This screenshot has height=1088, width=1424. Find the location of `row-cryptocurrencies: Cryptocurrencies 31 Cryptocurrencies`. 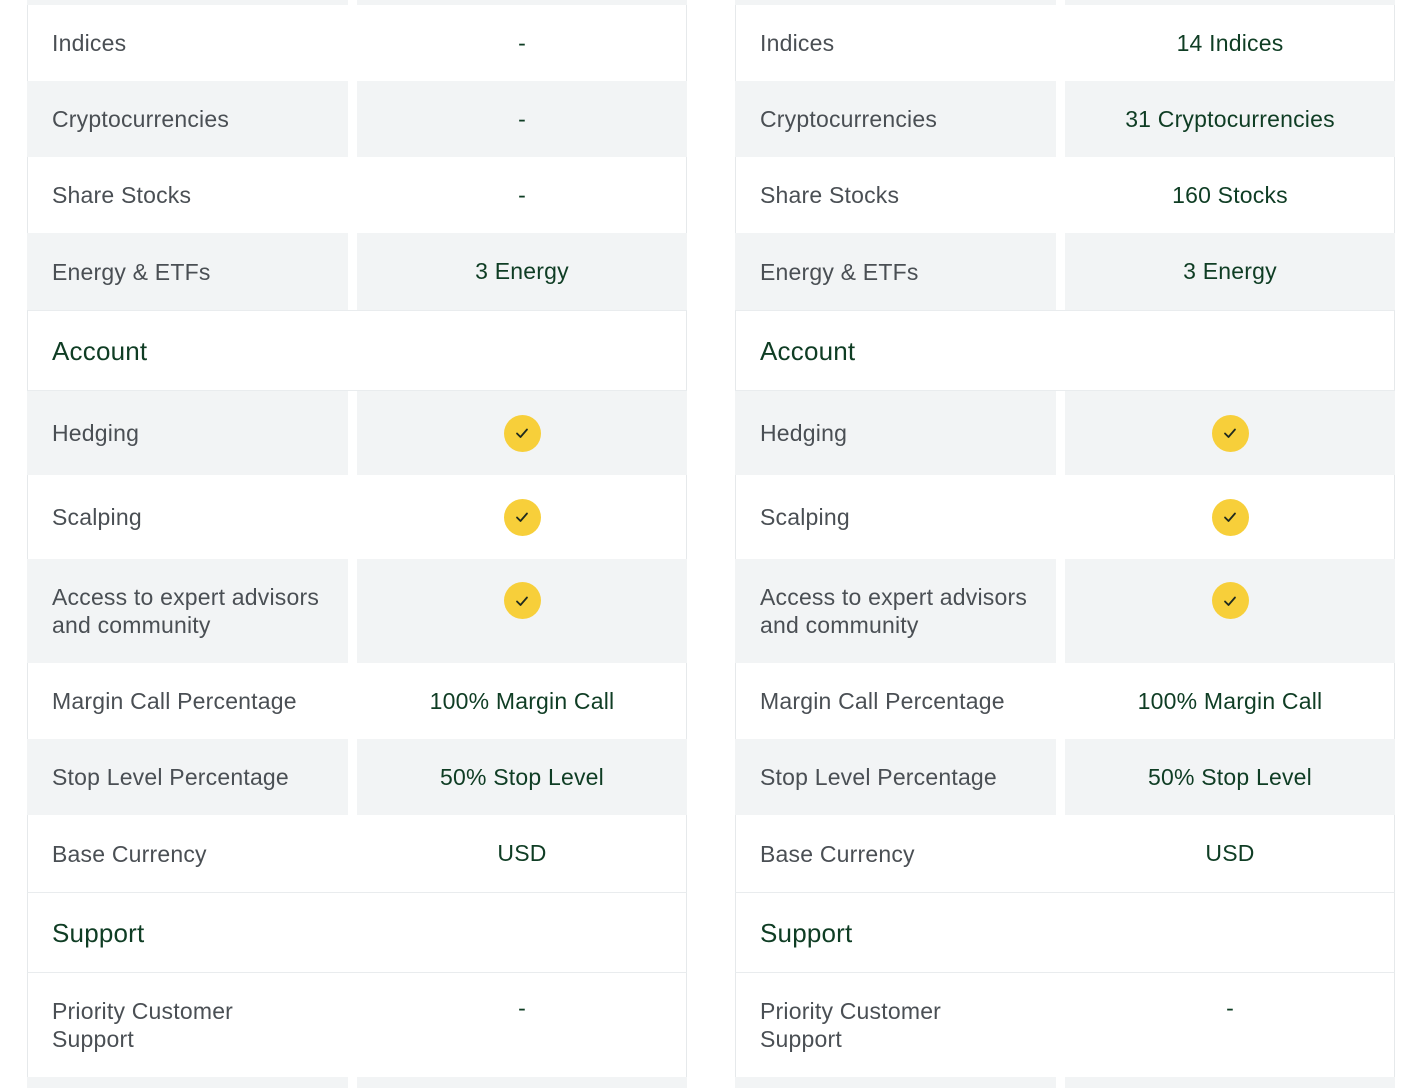

row-cryptocurrencies: Cryptocurrencies 31 Cryptocurrencies is located at coordinates (1065, 119).